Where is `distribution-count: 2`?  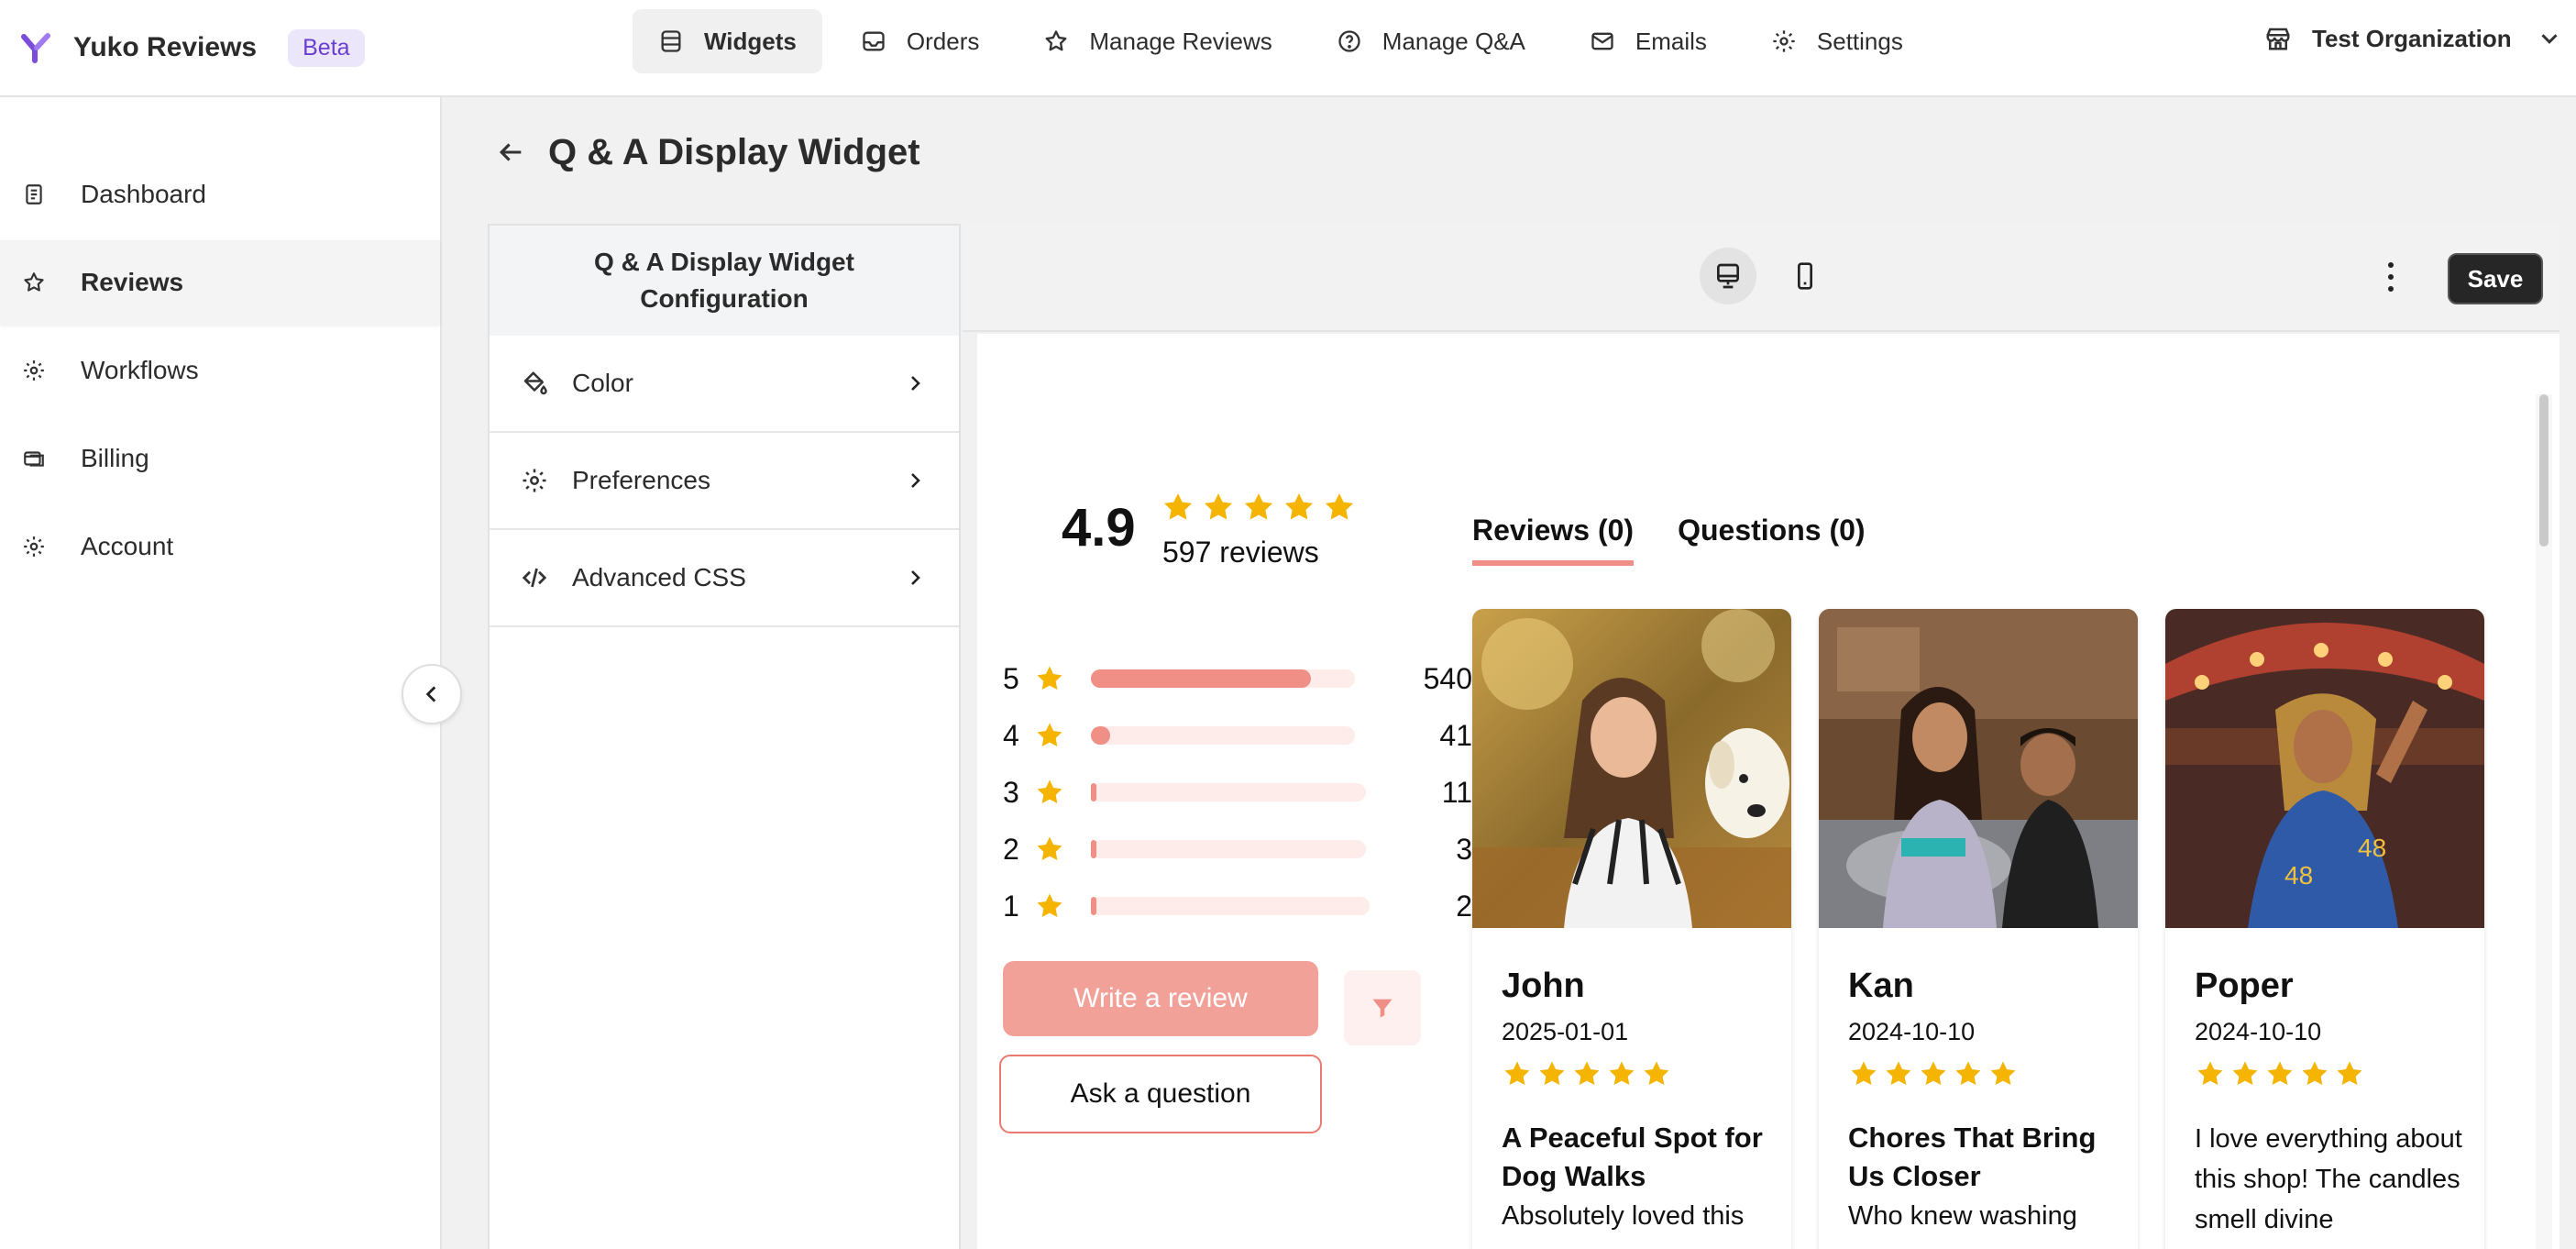 distribution-count: 2 is located at coordinates (1464, 906).